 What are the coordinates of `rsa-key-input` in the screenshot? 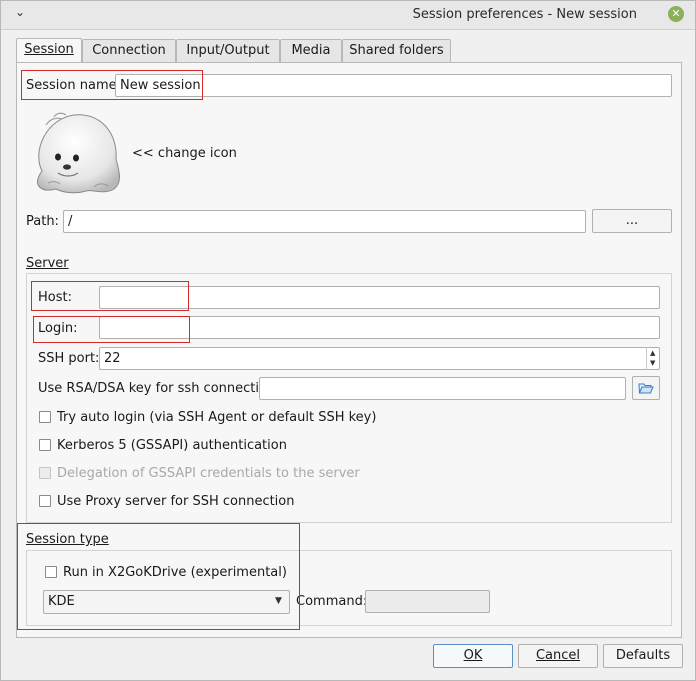 It's located at (442, 388).